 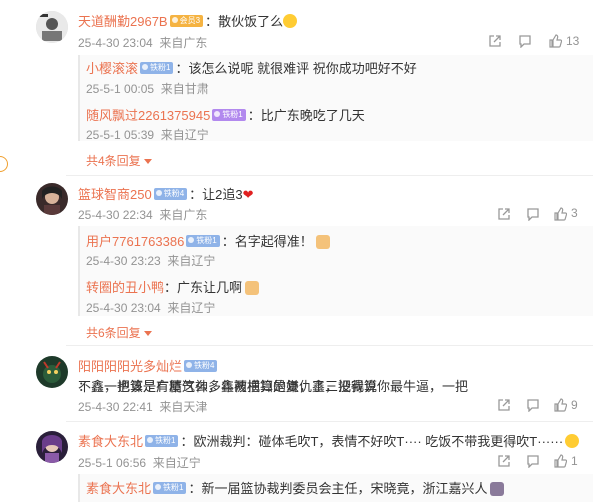 I want to click on comment-meta: 25-4-30 22:34 来自广东, so click(x=142, y=214).